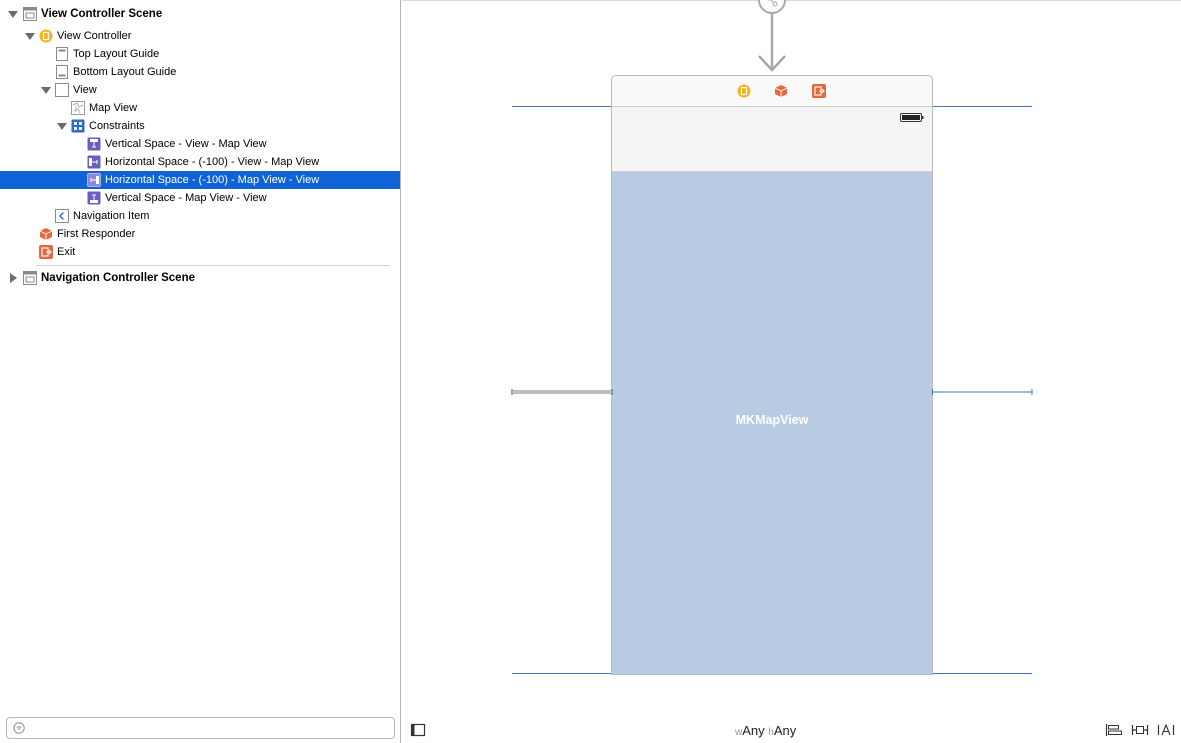 Image resolution: width=1181 pixels, height=743 pixels. I want to click on outline-row-label: Map View, so click(113, 108).